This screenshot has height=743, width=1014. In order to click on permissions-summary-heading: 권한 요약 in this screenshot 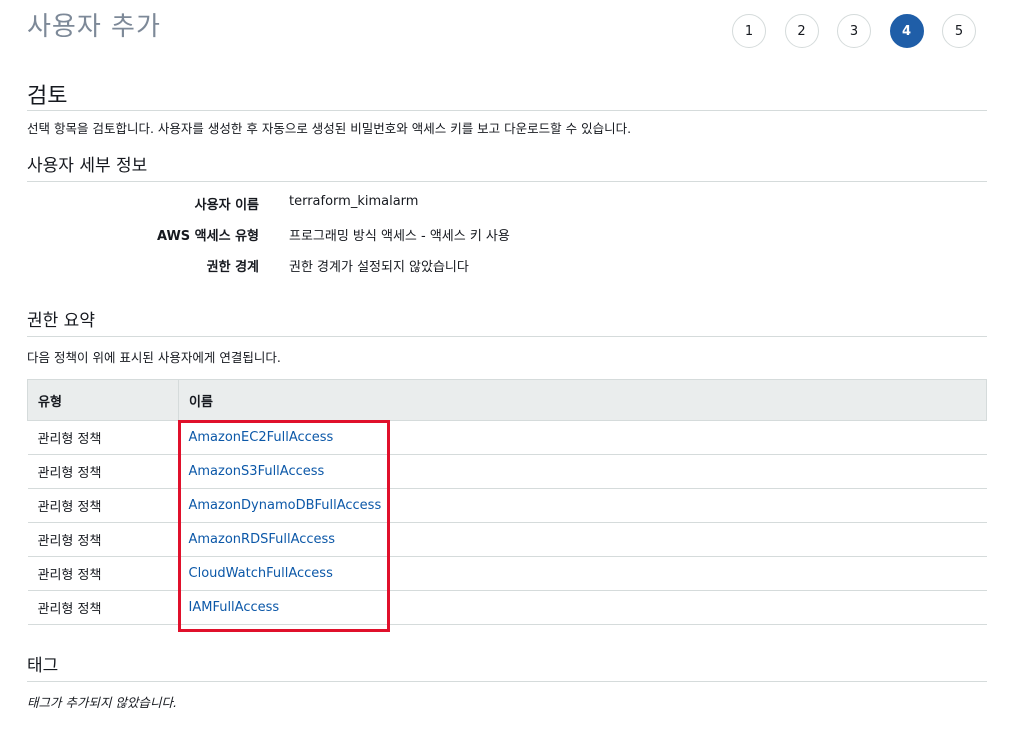, I will do `click(507, 321)`.